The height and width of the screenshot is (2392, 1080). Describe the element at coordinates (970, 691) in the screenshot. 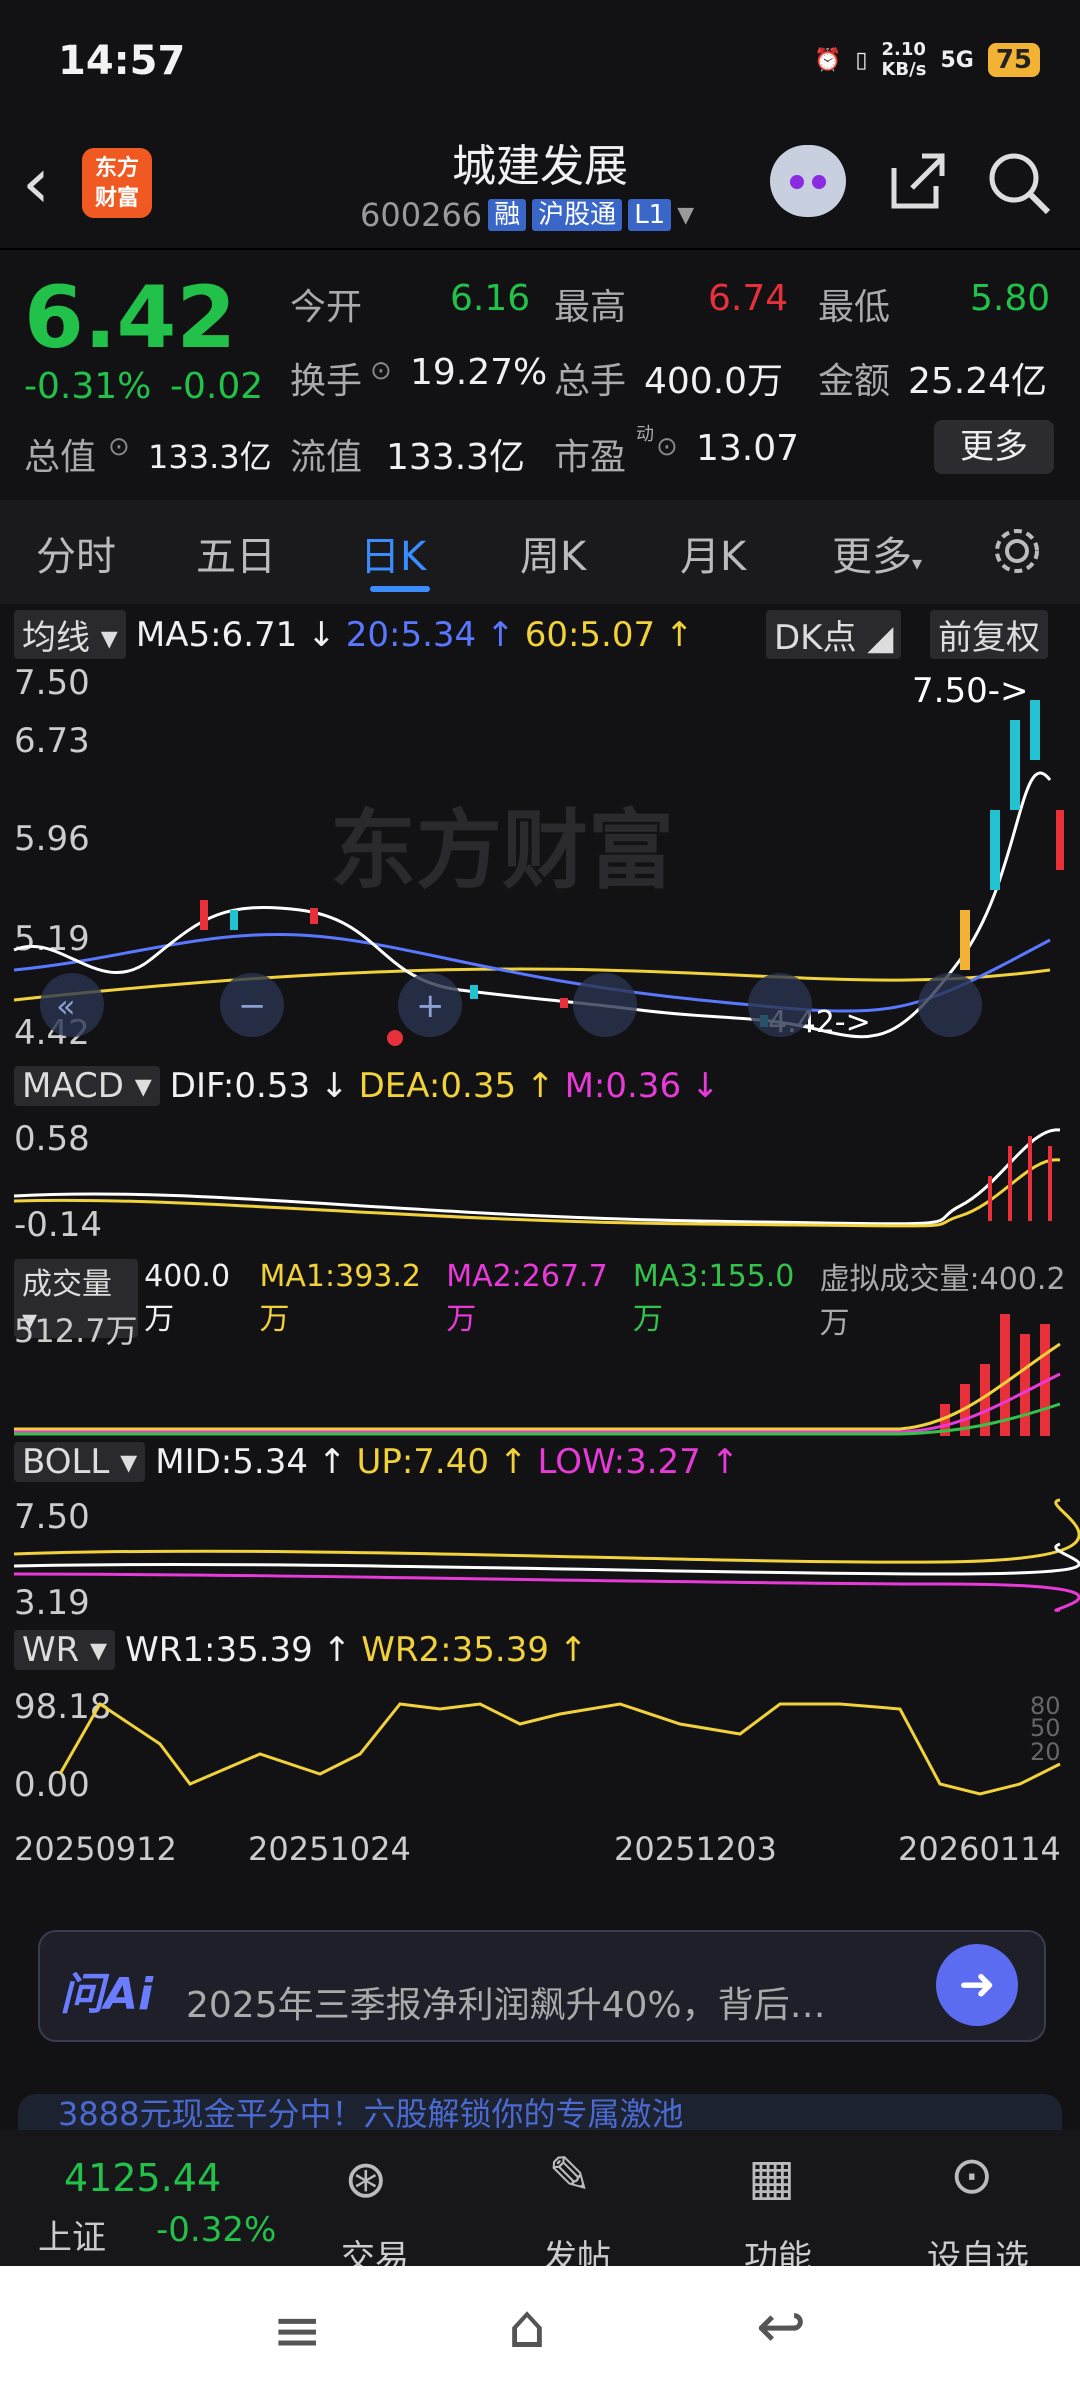

I see `high-marker: 7.50->` at that location.